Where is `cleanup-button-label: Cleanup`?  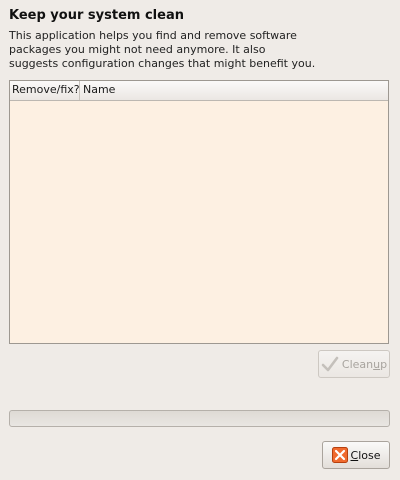 cleanup-button-label: Cleanup is located at coordinates (364, 364).